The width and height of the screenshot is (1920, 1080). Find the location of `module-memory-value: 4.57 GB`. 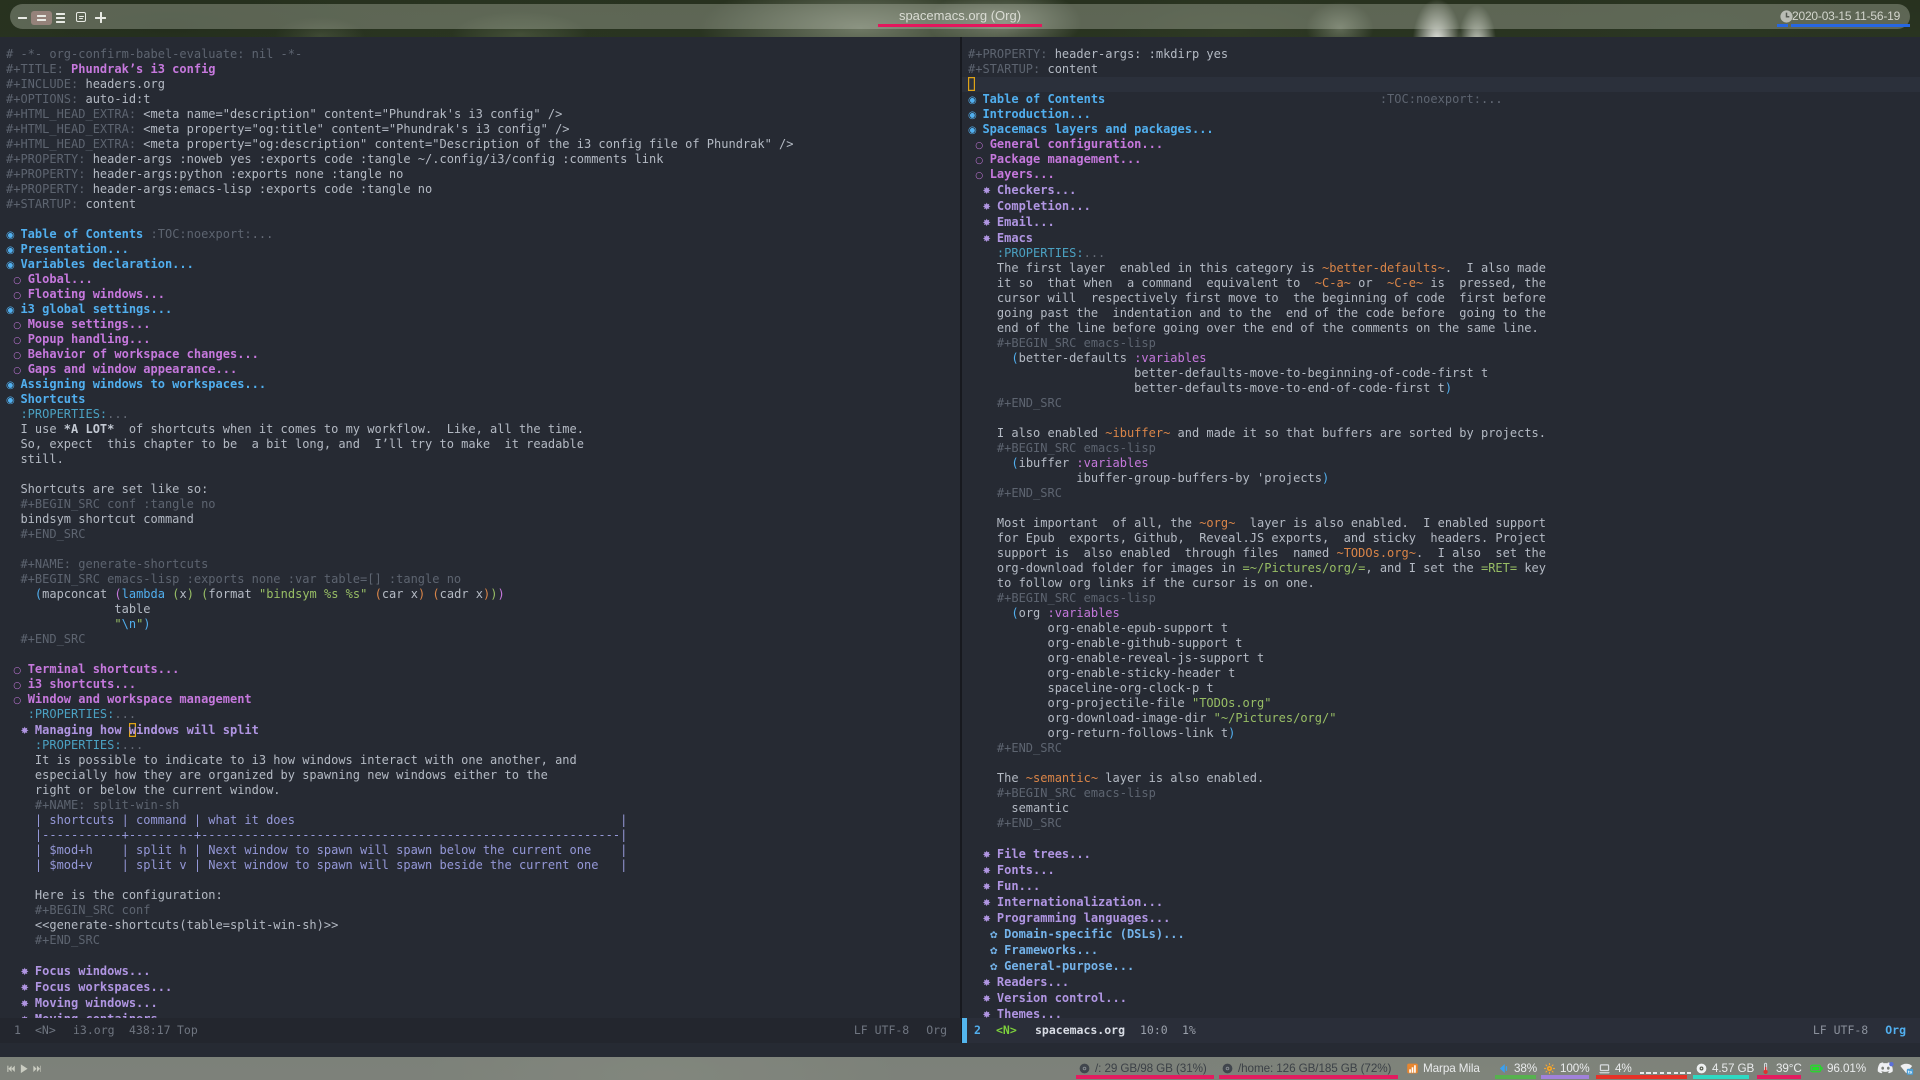

module-memory-value: 4.57 GB is located at coordinates (1733, 1068).